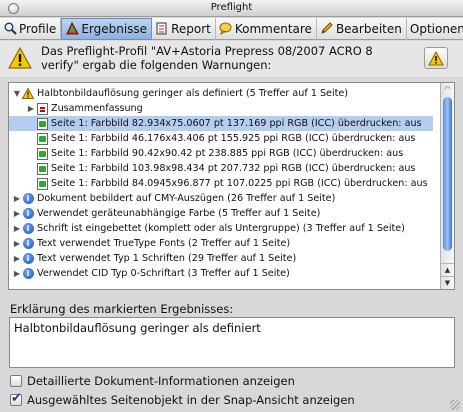 This screenshot has width=463, height=412. I want to click on title-bar: Preflight, so click(231, 8).